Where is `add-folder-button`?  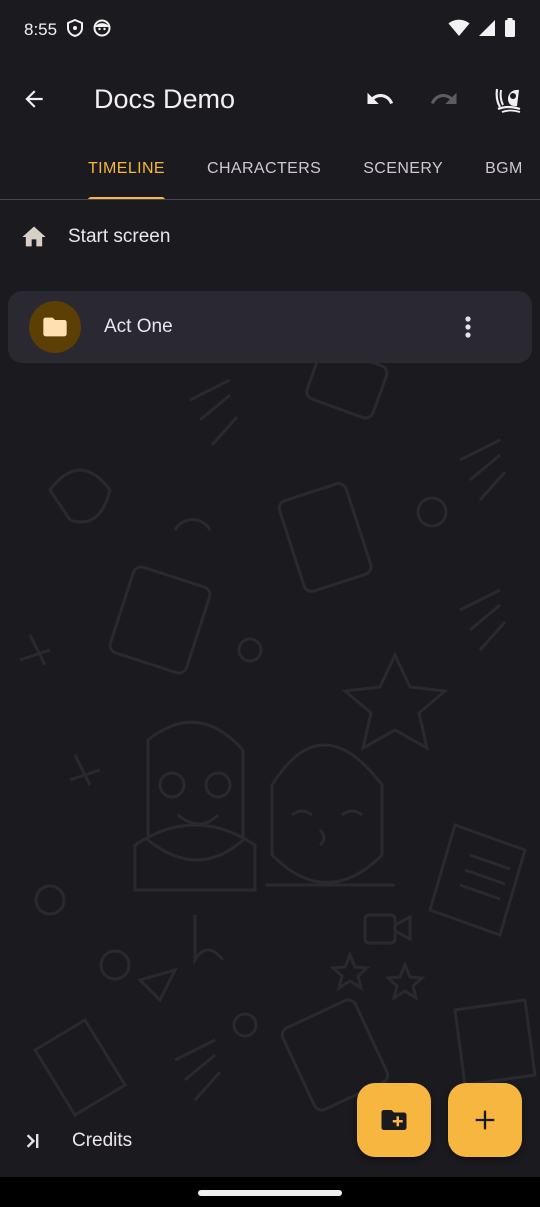 add-folder-button is located at coordinates (394, 1120).